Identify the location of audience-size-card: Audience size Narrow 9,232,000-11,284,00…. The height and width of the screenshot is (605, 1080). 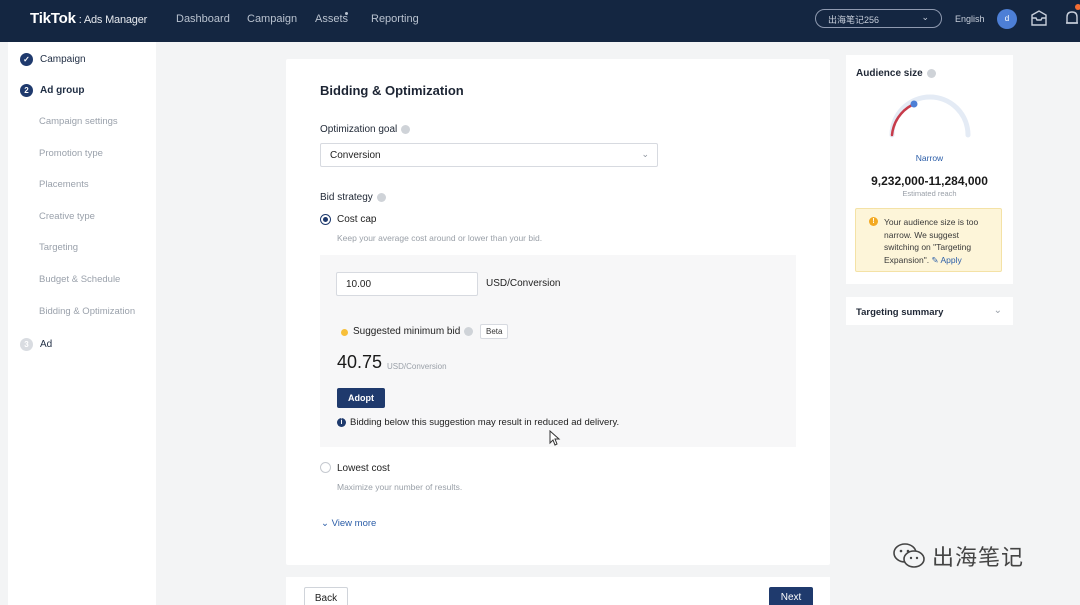
(929, 169).